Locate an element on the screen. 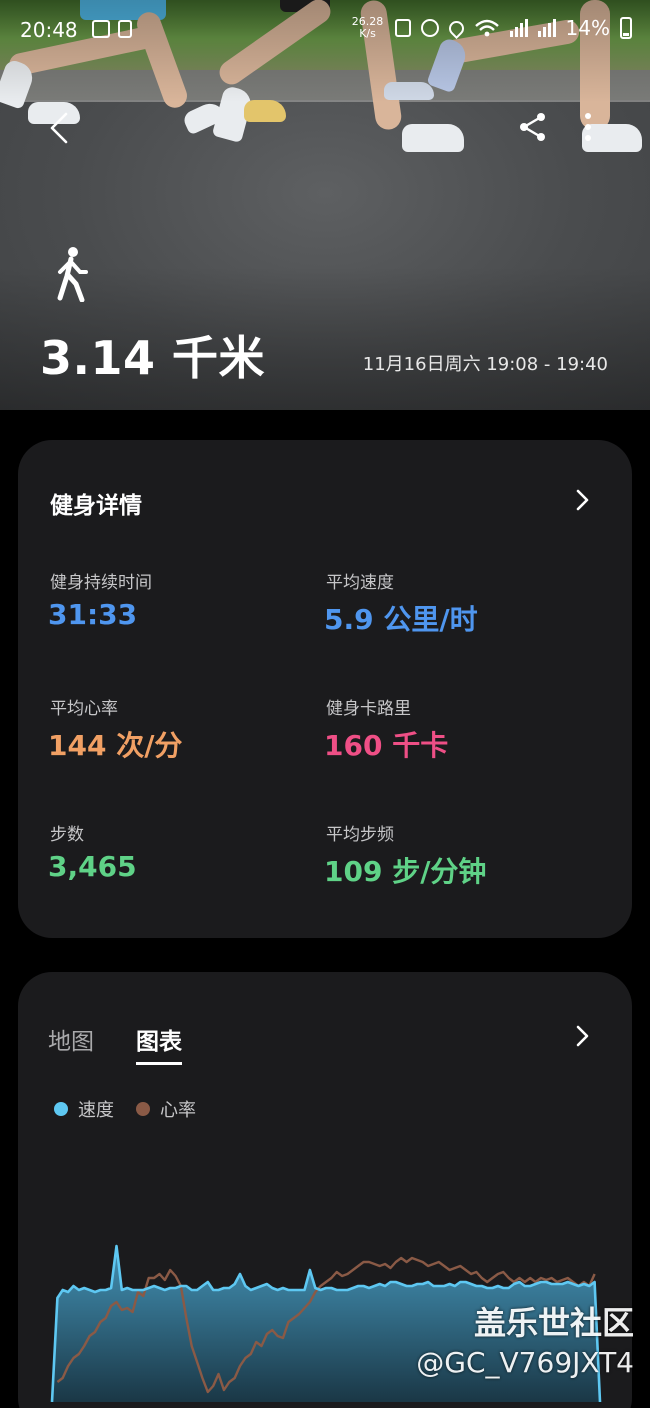  walk-icon is located at coordinates (72, 274).